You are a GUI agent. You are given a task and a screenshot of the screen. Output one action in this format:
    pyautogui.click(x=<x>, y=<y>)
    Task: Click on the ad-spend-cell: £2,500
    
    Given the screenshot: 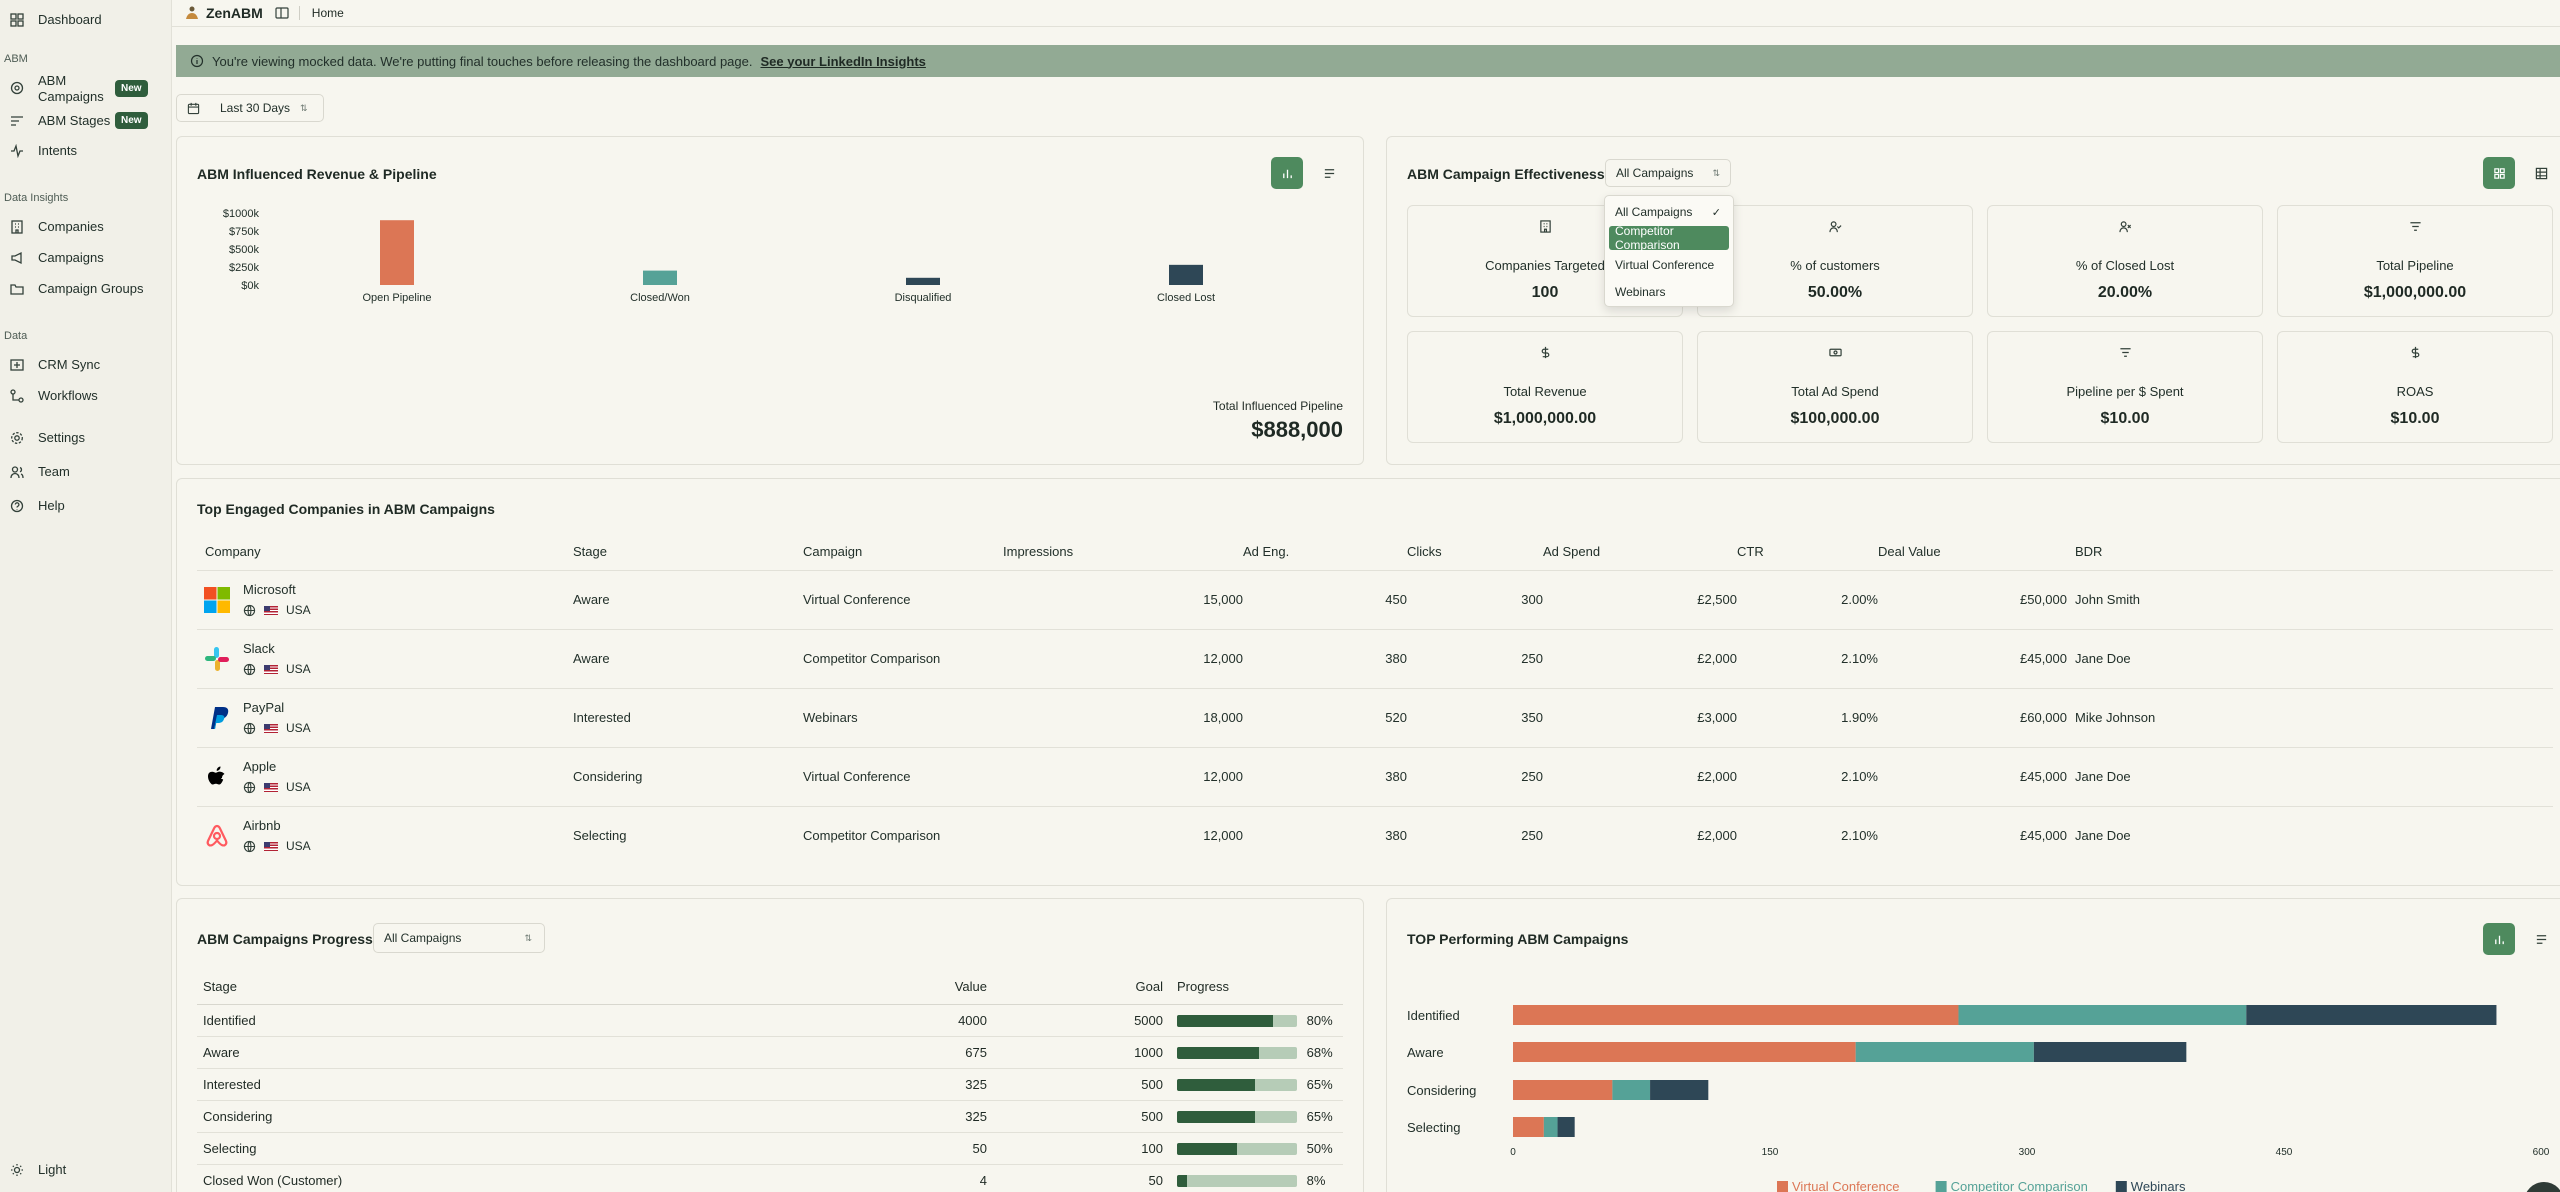 What is the action you would take?
    pyautogui.click(x=1640, y=599)
    